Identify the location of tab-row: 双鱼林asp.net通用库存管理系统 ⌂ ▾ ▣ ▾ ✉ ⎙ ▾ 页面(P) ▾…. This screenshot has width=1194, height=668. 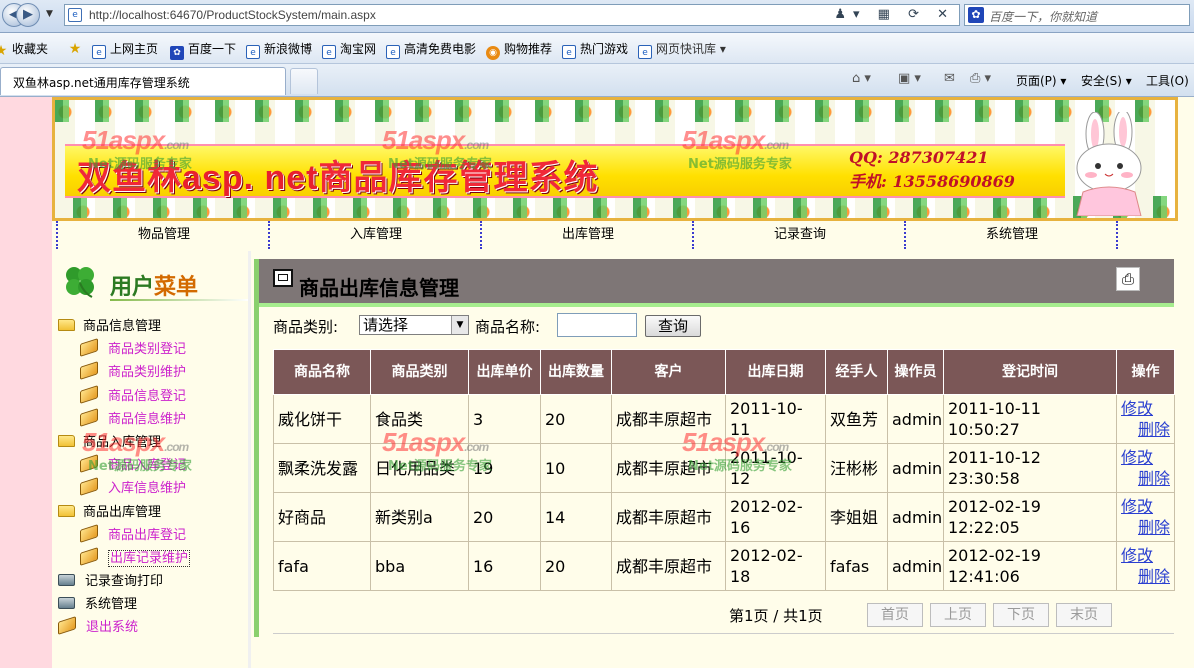
(597, 80).